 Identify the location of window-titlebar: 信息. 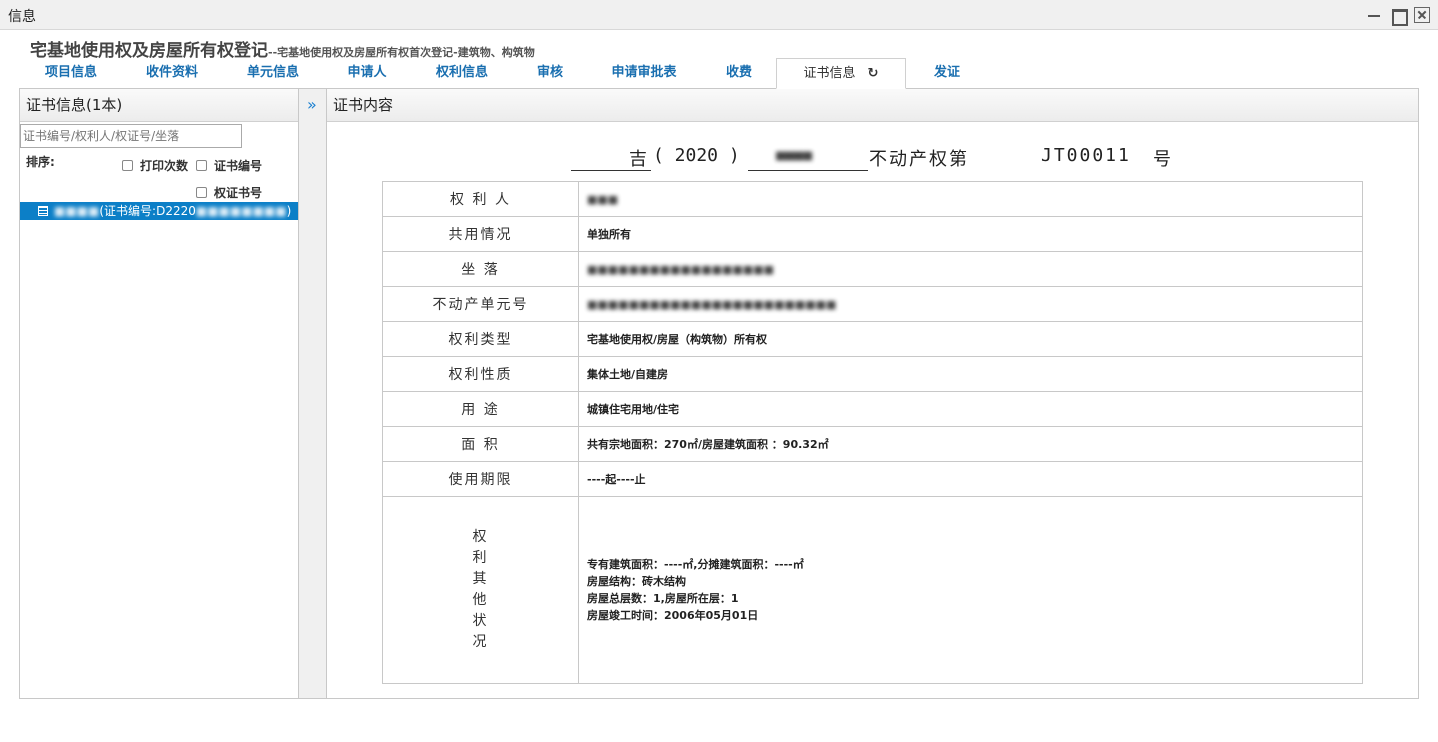
(719, 15).